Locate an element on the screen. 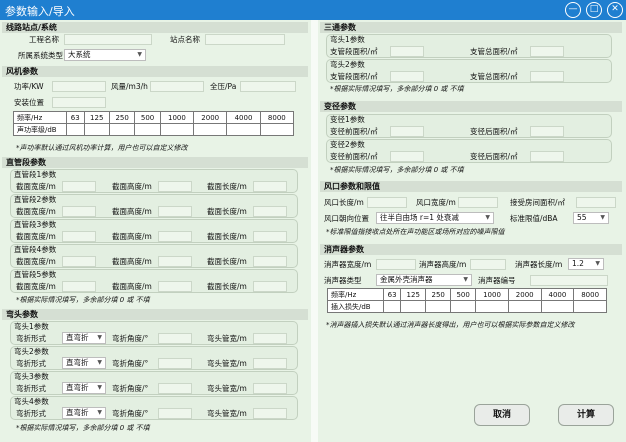  elbow-group-title: 弯头2参数 is located at coordinates (31, 351).